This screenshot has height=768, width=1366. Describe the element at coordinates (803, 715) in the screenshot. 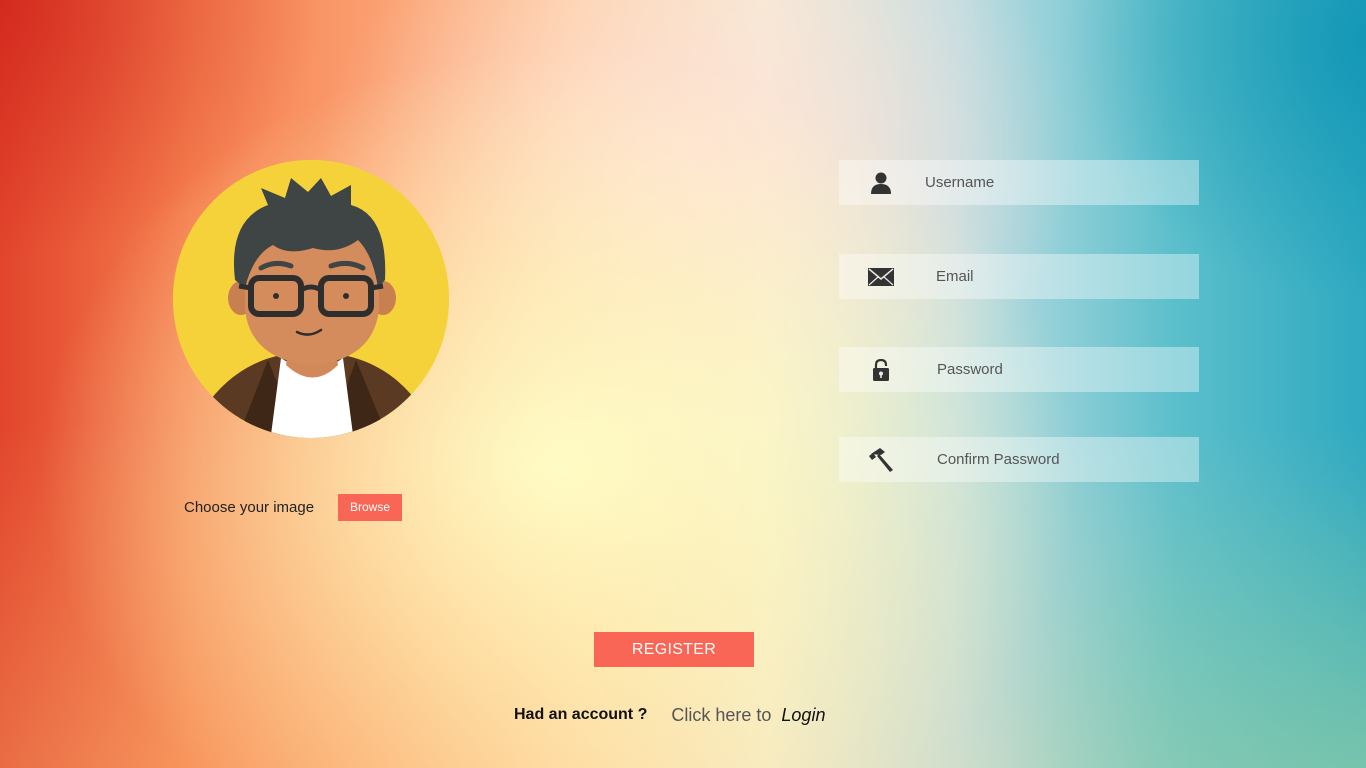

I see `login-link: Login` at that location.